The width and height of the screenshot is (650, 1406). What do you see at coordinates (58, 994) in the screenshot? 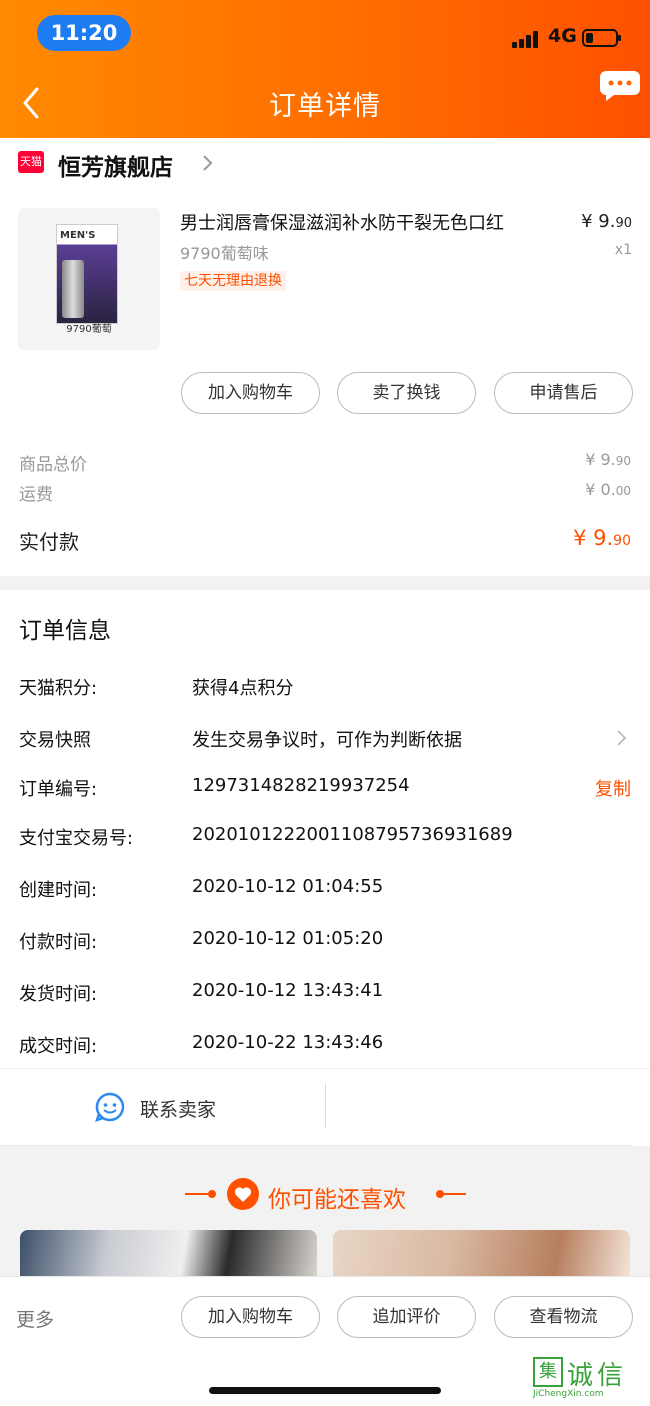
I see `info-label: 发货时间:` at bounding box center [58, 994].